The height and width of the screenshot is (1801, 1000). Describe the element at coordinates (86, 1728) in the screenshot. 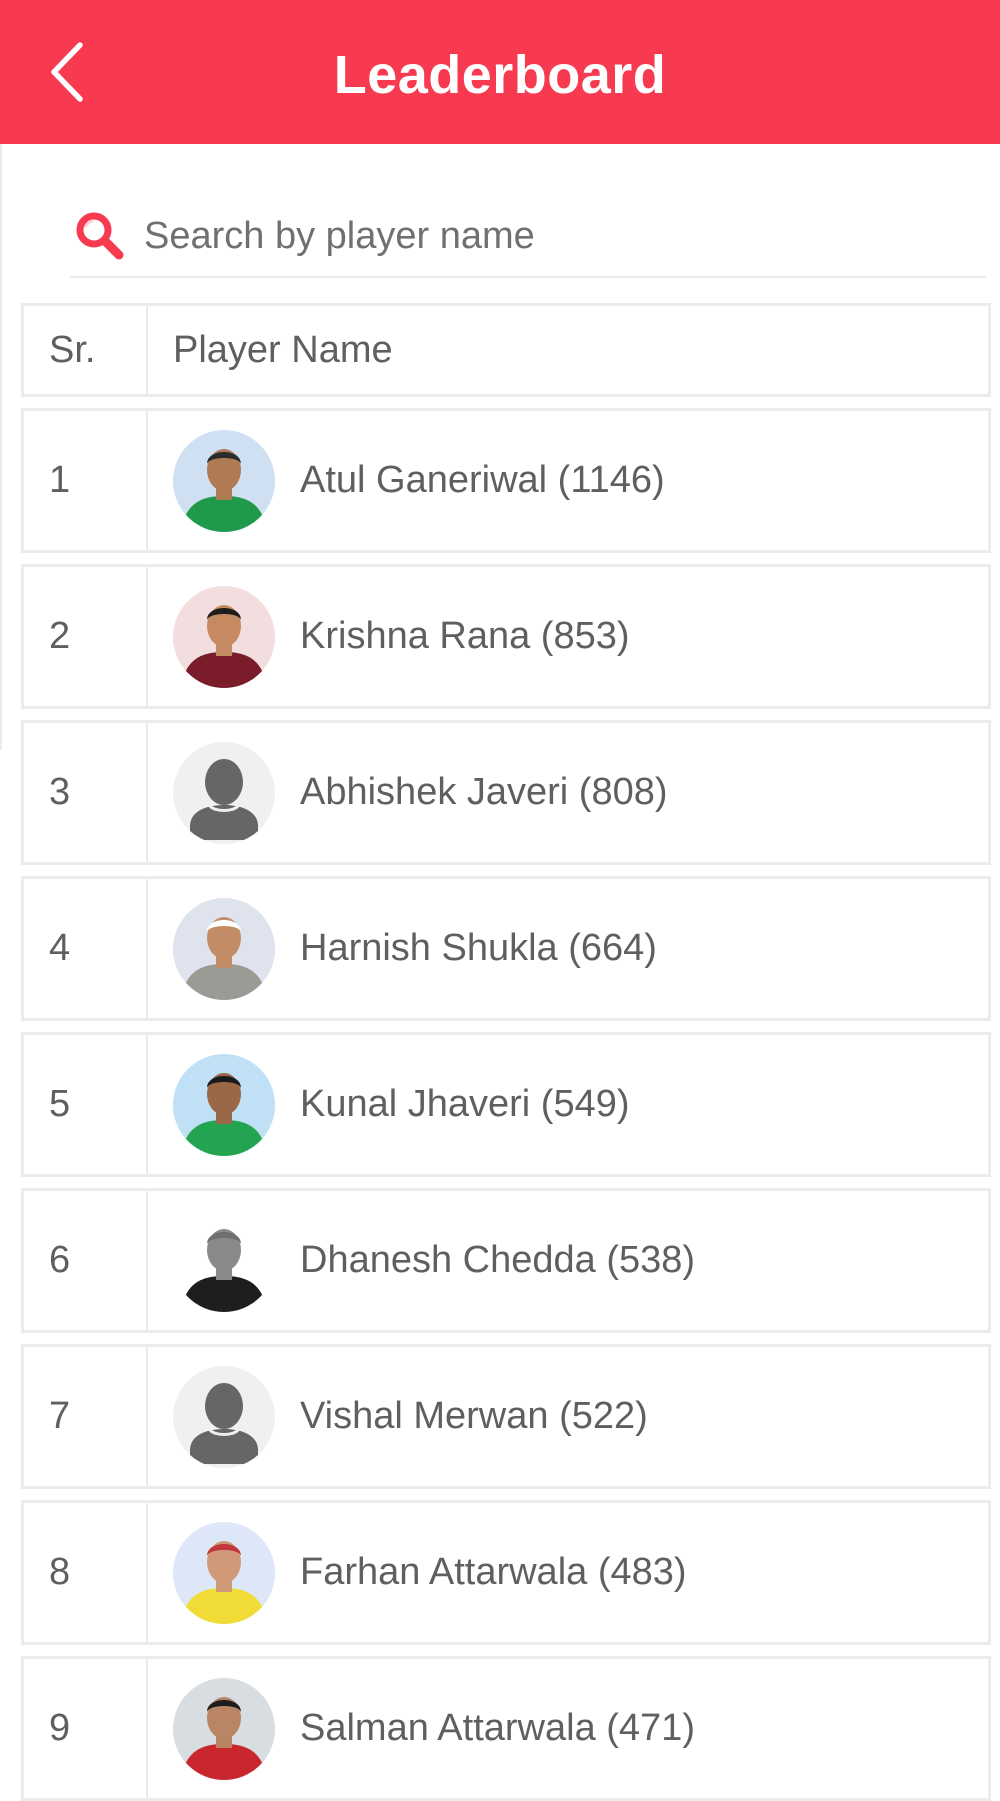

I see `rank-cell: 9` at that location.